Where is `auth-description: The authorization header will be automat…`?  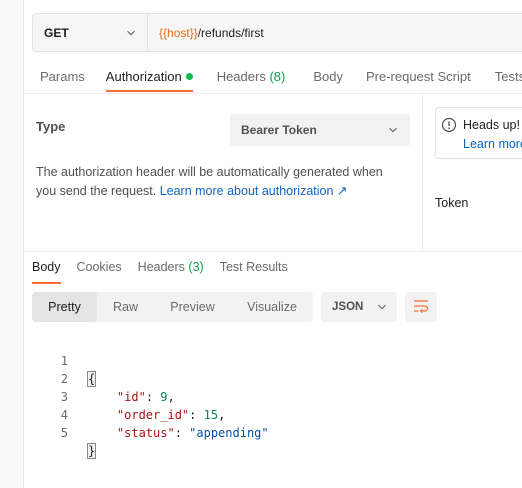
auth-description: The authorization header will be automat… is located at coordinates (221, 182).